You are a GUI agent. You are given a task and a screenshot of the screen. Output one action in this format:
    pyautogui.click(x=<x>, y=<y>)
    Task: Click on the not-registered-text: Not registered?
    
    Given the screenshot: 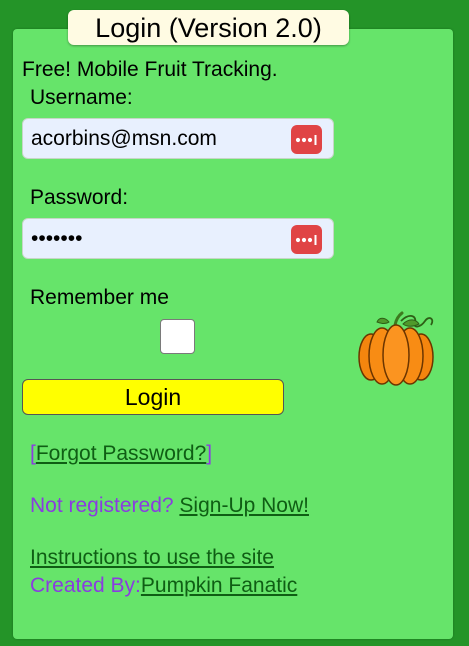 What is the action you would take?
    pyautogui.click(x=102, y=505)
    